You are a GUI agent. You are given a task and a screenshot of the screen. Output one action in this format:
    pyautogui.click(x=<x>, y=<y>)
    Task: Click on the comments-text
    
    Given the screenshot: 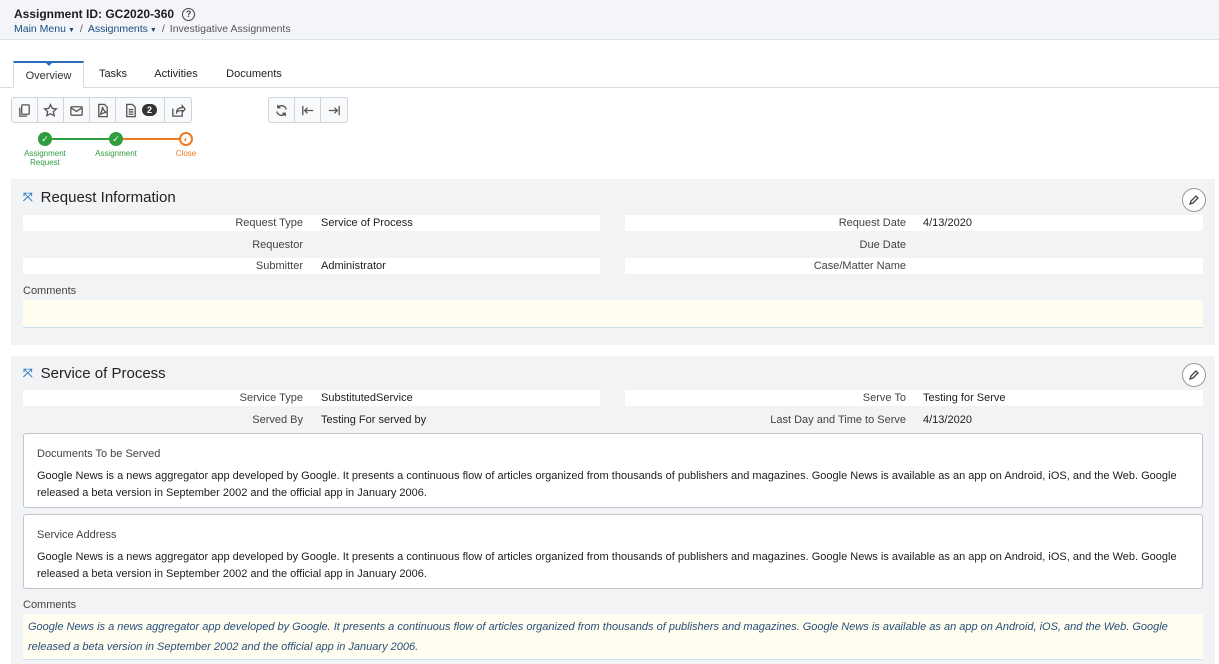 What is the action you would take?
    pyautogui.click(x=613, y=304)
    